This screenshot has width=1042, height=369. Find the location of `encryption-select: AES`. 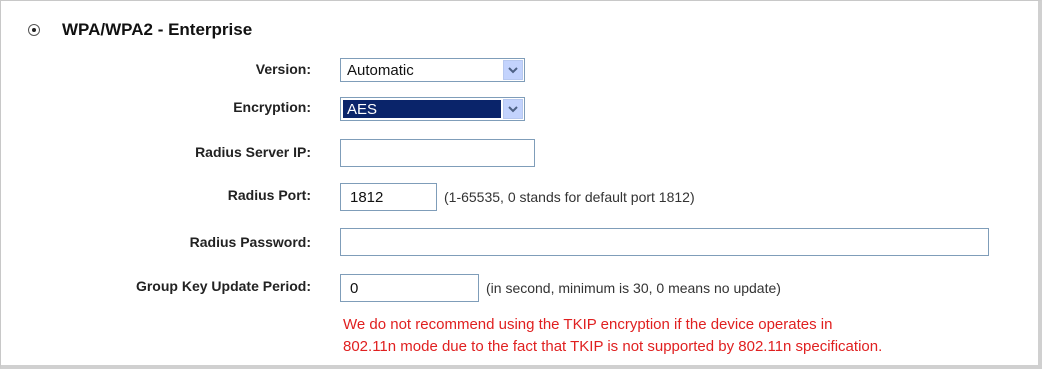

encryption-select: AES is located at coordinates (432, 109).